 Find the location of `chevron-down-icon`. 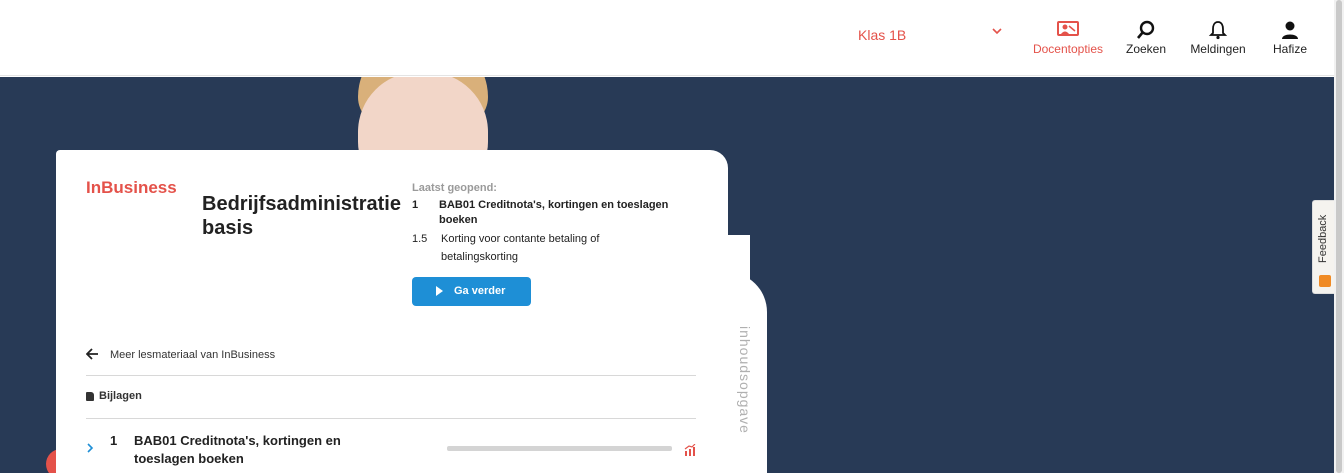

chevron-down-icon is located at coordinates (997, 32).